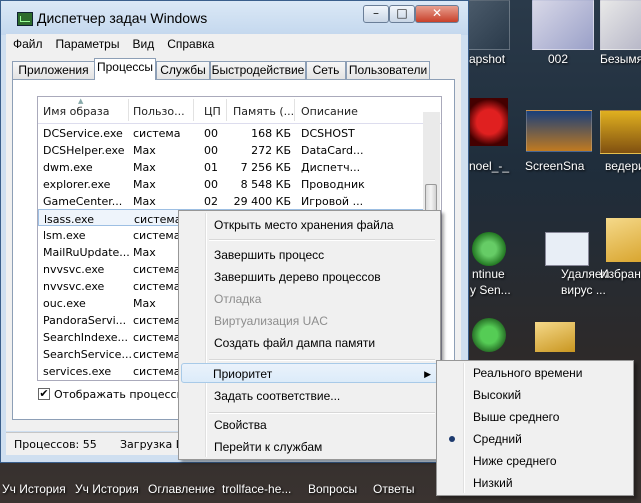 This screenshot has width=641, height=503. What do you see at coordinates (559, 131) in the screenshot?
I see `screenshot-thumbnail-icon` at bounding box center [559, 131].